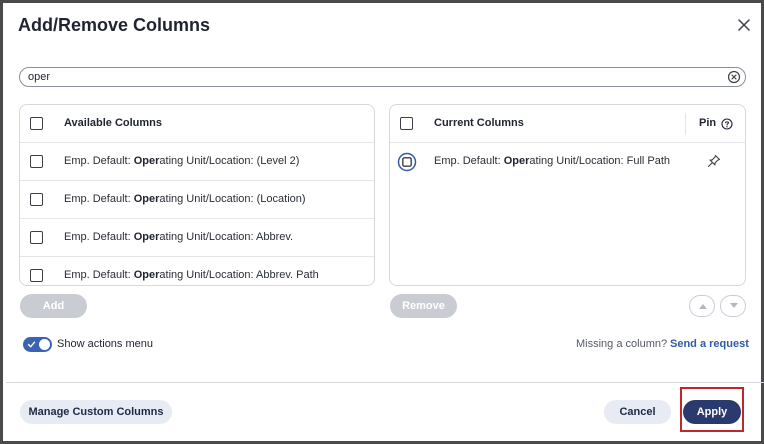  What do you see at coordinates (37, 344) in the screenshot?
I see `show-actions-toggle` at bounding box center [37, 344].